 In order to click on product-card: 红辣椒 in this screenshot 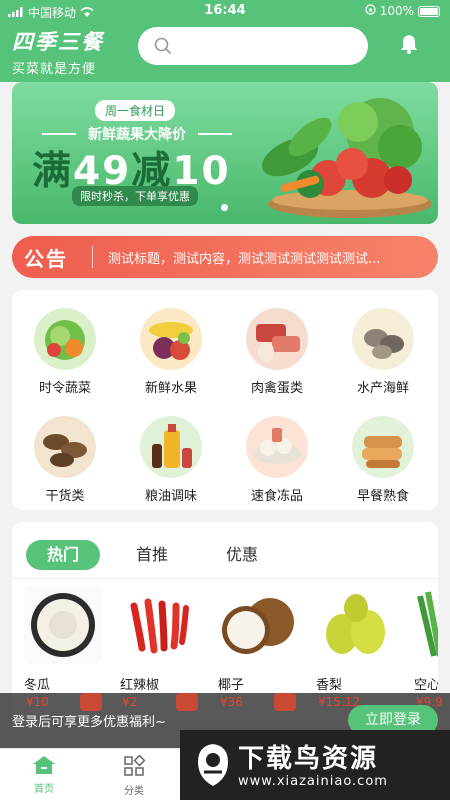, I will do `click(163, 639)`.